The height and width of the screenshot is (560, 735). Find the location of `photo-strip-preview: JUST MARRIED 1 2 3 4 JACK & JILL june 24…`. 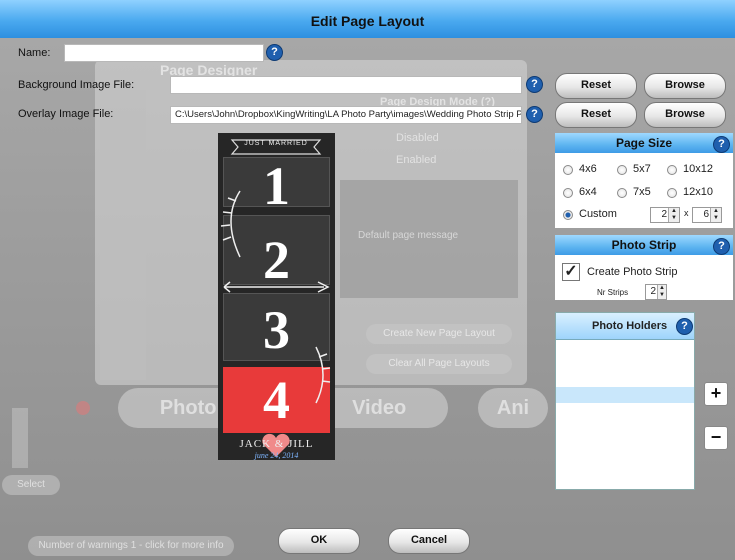

photo-strip-preview: JUST MARRIED 1 2 3 4 JACK & JILL june 24… is located at coordinates (276, 296).